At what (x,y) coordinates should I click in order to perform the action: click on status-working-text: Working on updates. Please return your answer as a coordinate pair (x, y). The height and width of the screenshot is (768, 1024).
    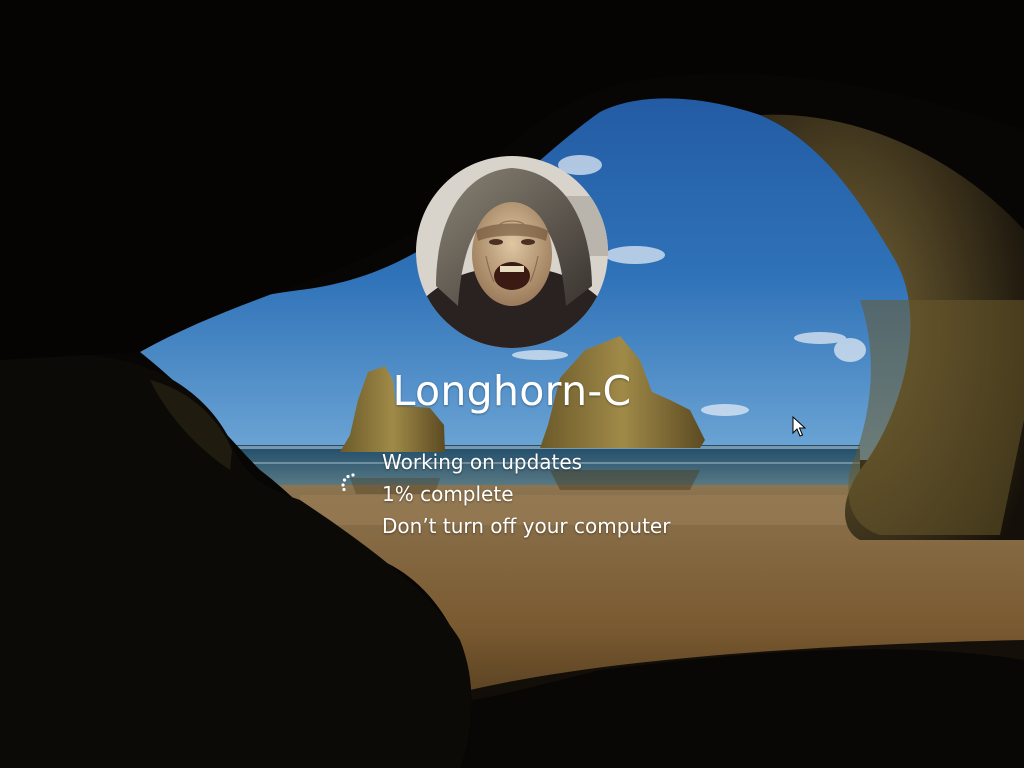
    Looking at the image, I should click on (482, 462).